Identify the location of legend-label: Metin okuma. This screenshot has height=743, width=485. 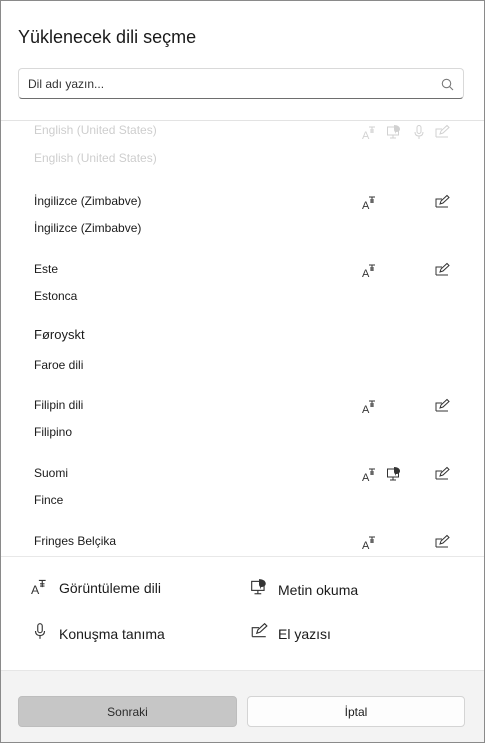
(318, 590).